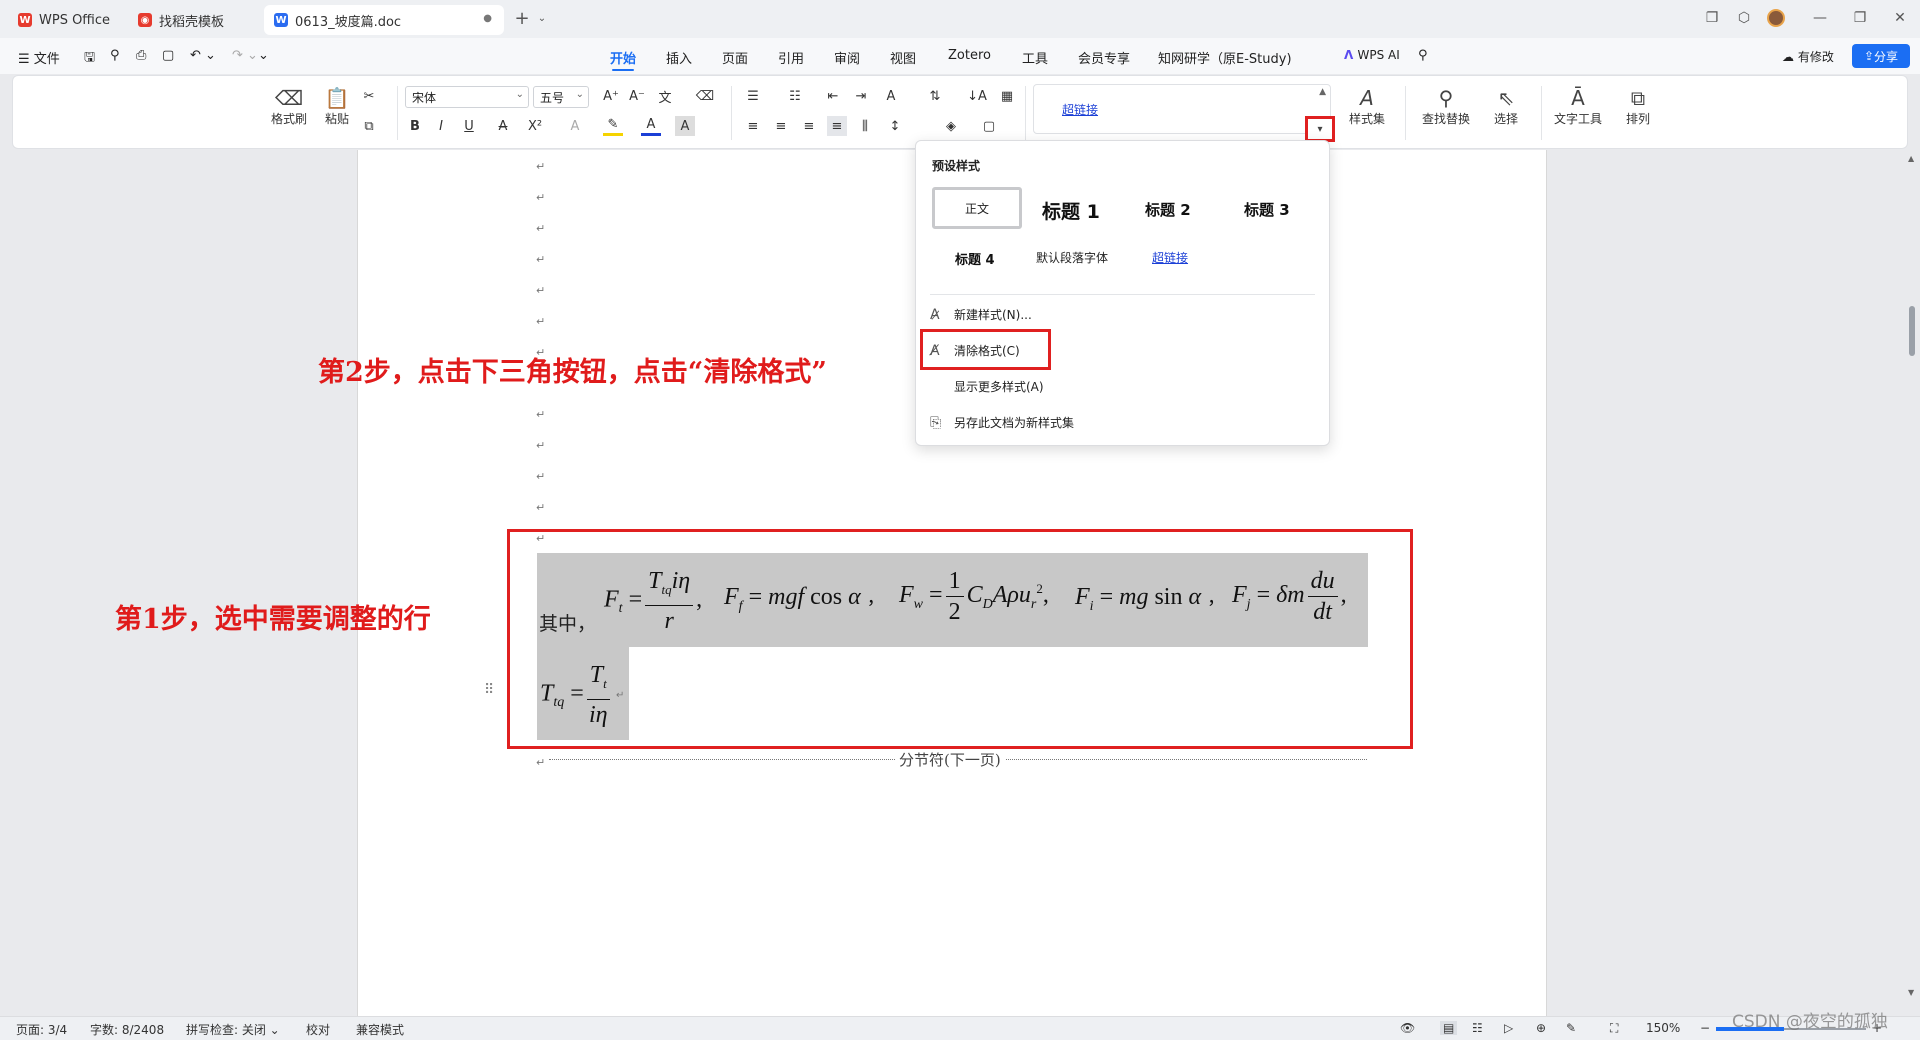 This screenshot has width=1920, height=1040. I want to click on style-normal: 正文, so click(977, 208).